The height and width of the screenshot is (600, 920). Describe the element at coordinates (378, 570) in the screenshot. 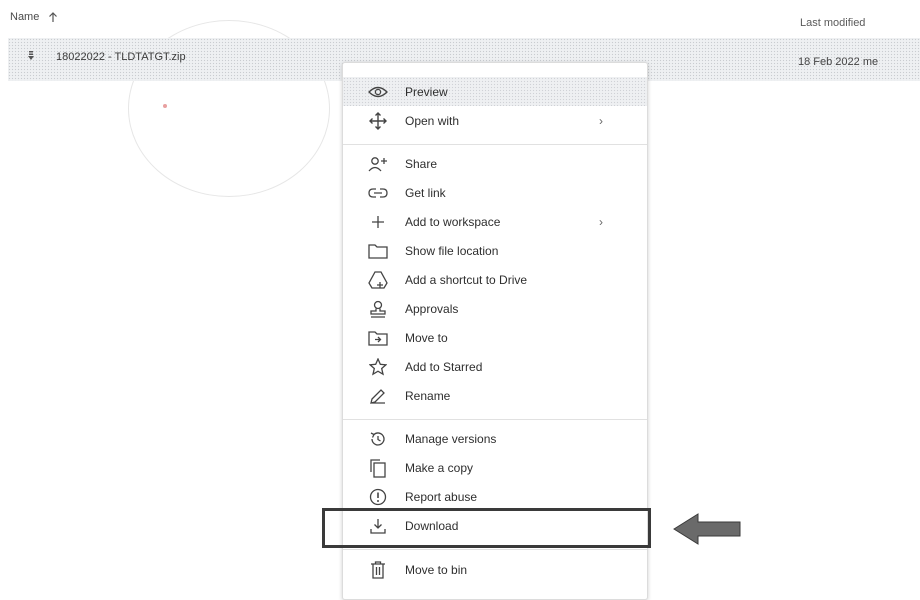

I see `trash-icon` at that location.